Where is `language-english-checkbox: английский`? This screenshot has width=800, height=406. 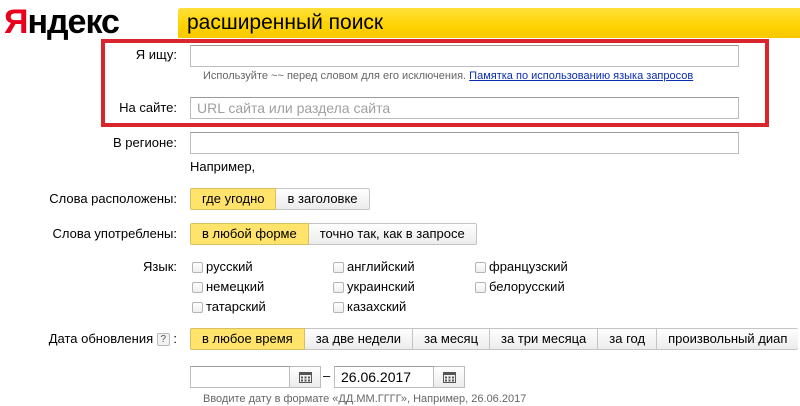 language-english-checkbox: английский is located at coordinates (374, 267).